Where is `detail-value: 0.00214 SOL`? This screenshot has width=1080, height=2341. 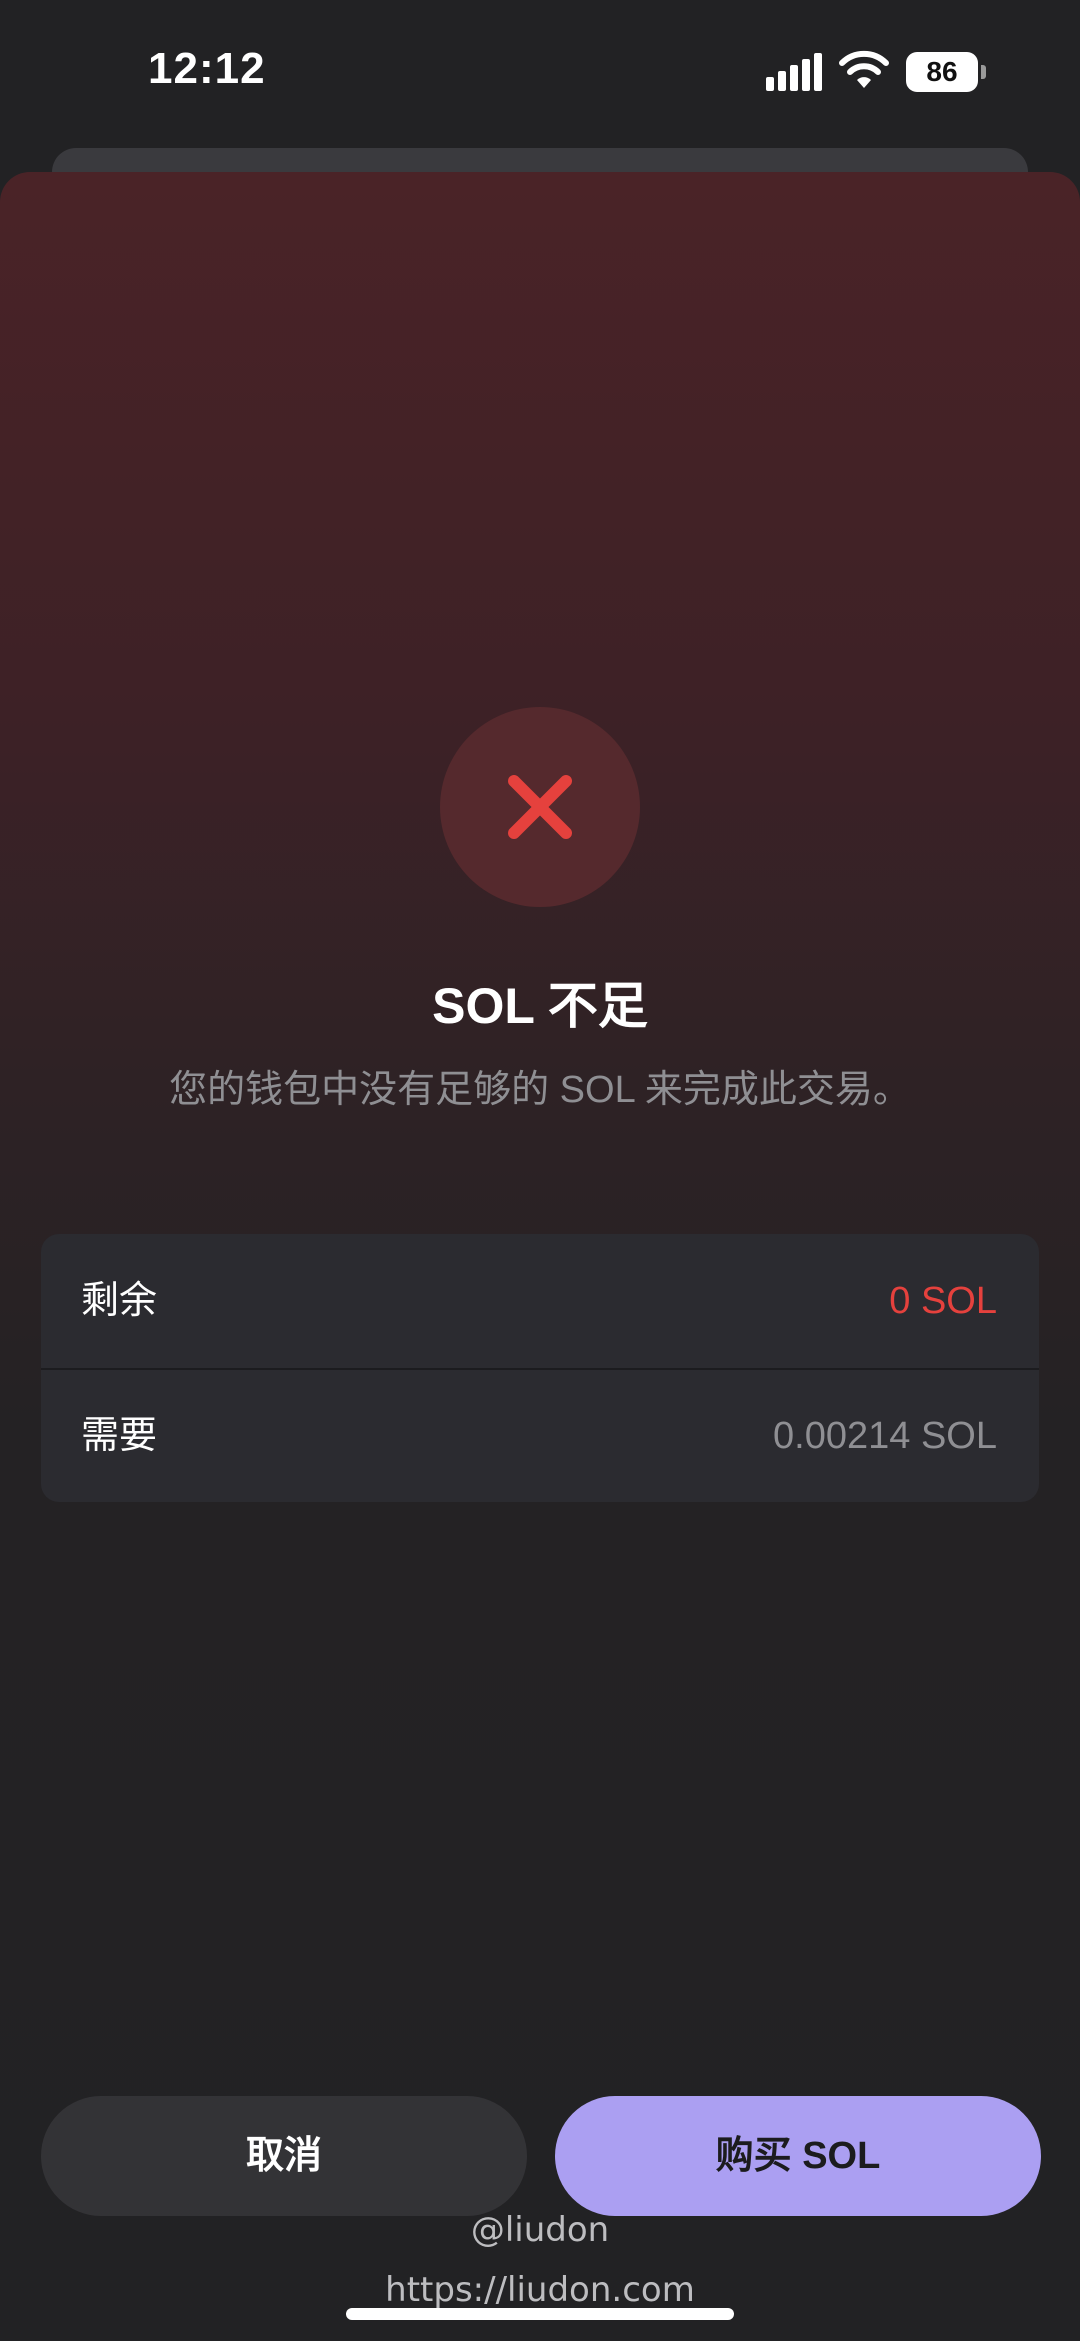
detail-value: 0.00214 SOL is located at coordinates (885, 1436).